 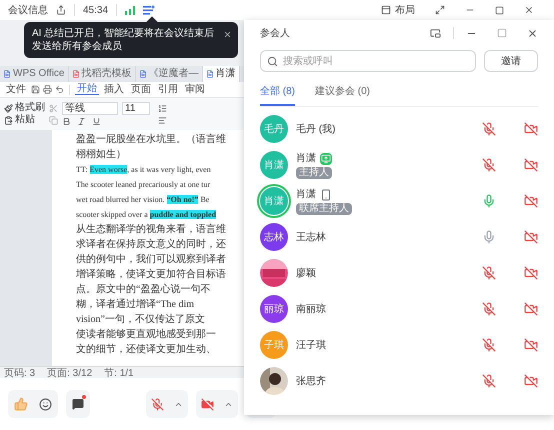 What do you see at coordinates (306, 273) in the screenshot?
I see `participant-name: 廖颖` at bounding box center [306, 273].